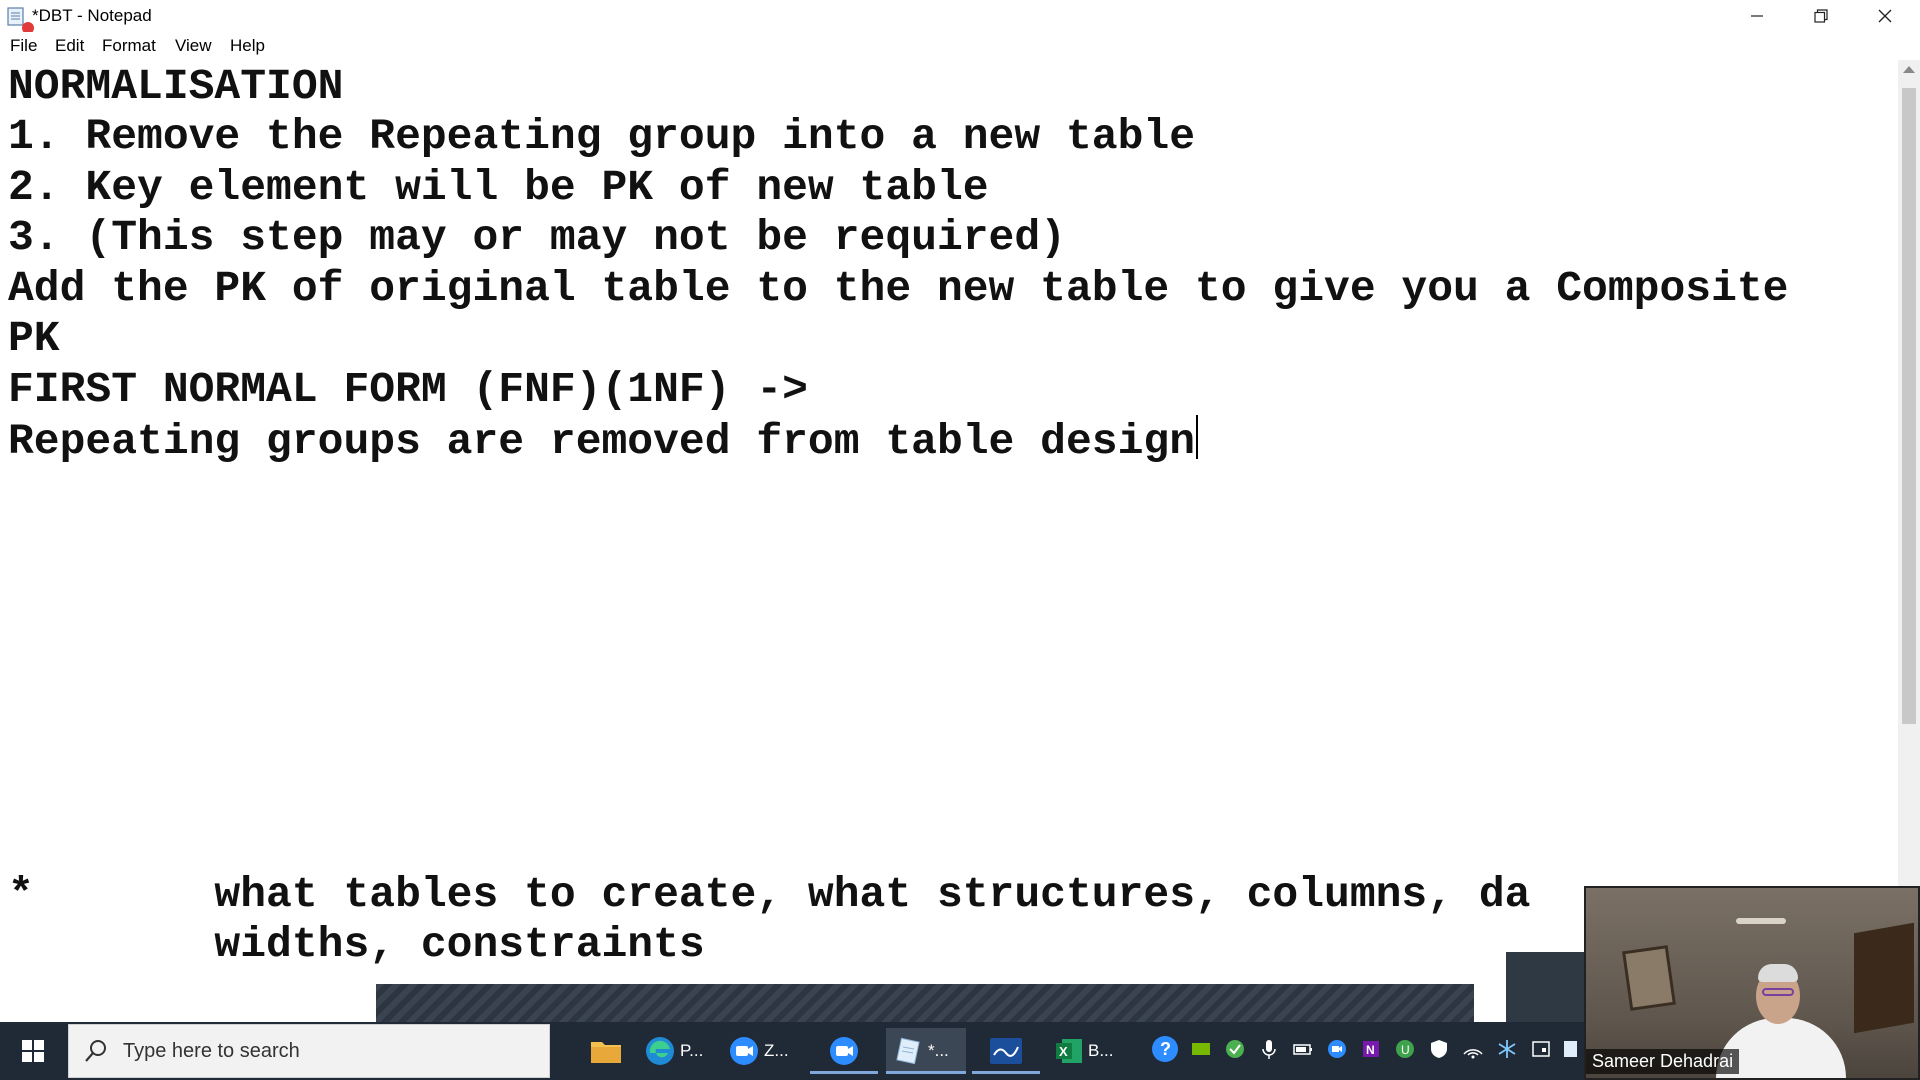 Image resolution: width=1920 pixels, height=1080 pixels. I want to click on windows-logo-icon, so click(33, 1051).